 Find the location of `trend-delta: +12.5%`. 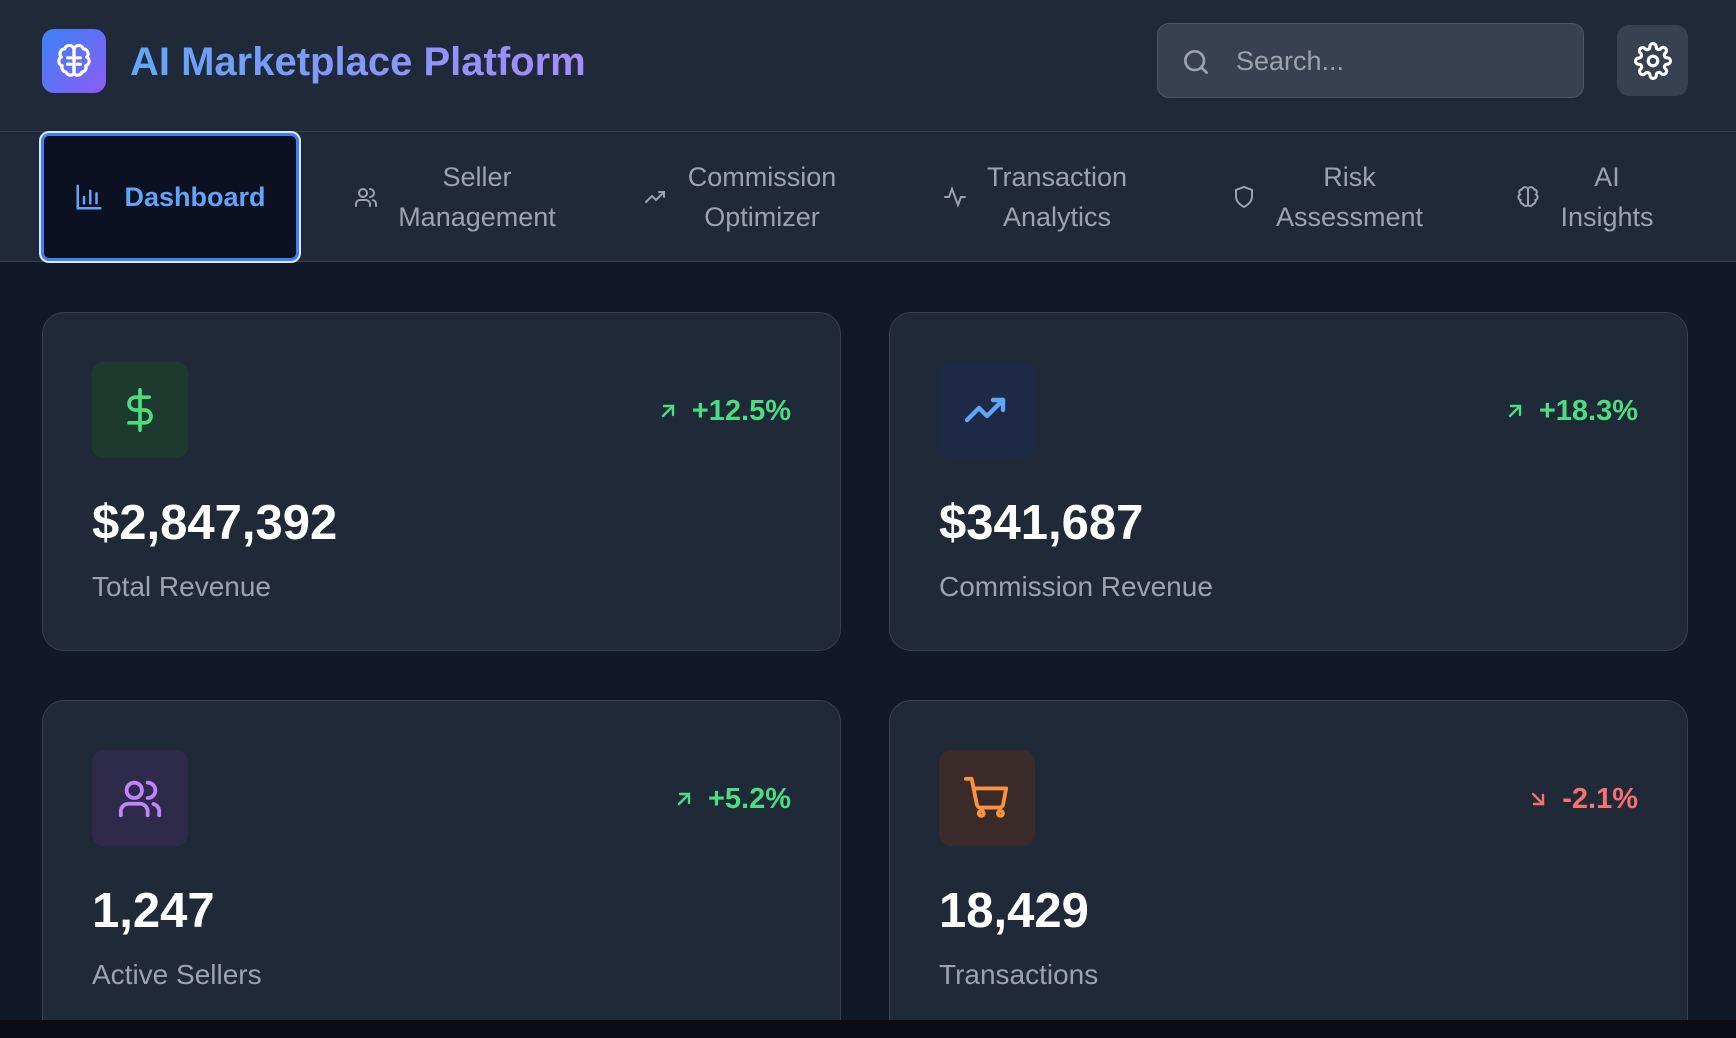

trend-delta: +12.5% is located at coordinates (723, 411).